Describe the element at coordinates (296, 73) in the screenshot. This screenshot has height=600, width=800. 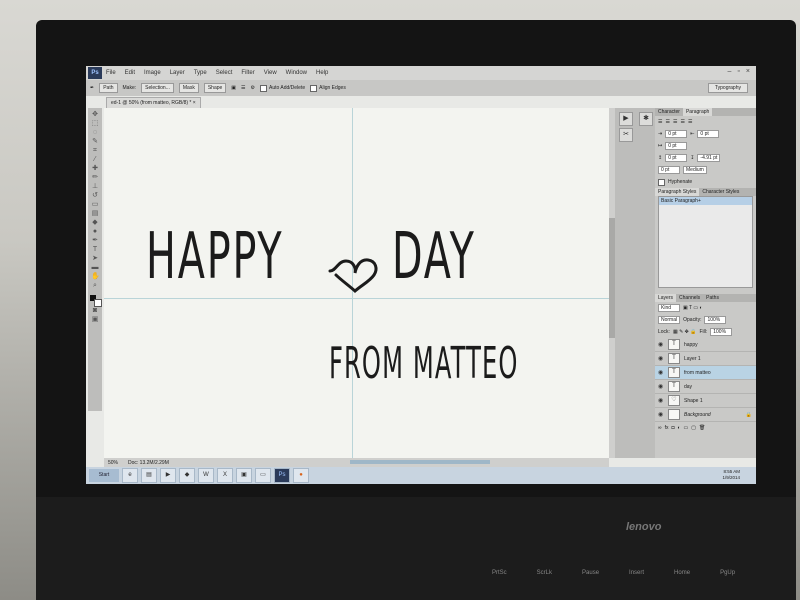
I see `menu-window: Window` at that location.